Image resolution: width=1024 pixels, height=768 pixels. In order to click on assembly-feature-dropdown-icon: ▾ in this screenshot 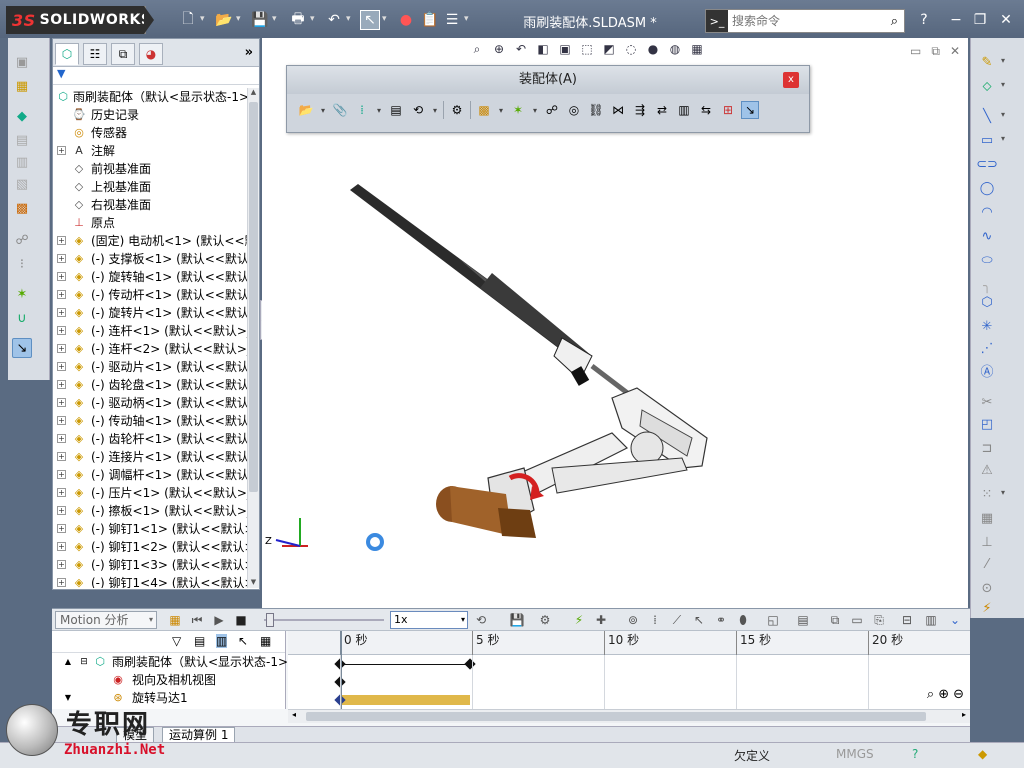, I will do `click(501, 110)`.